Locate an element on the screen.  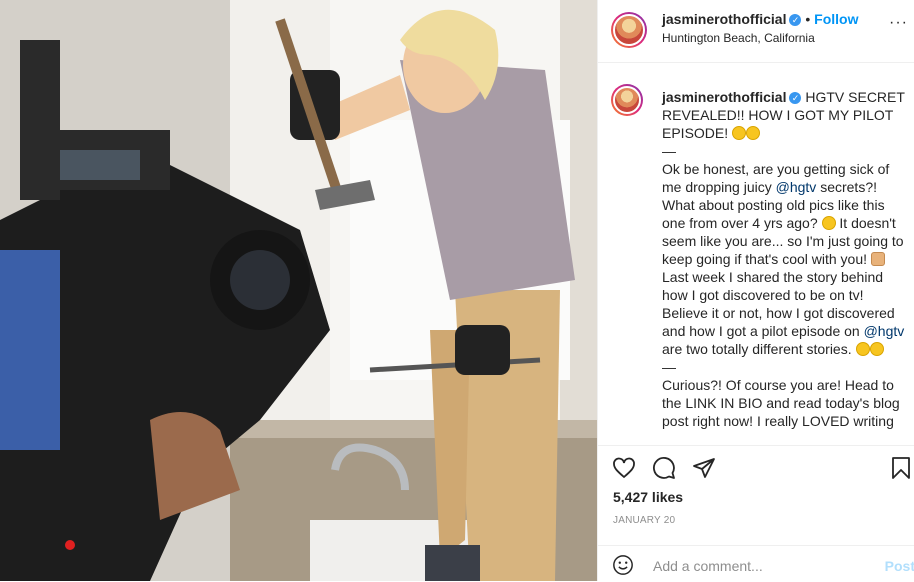
heart-icon is located at coordinates (624, 468).